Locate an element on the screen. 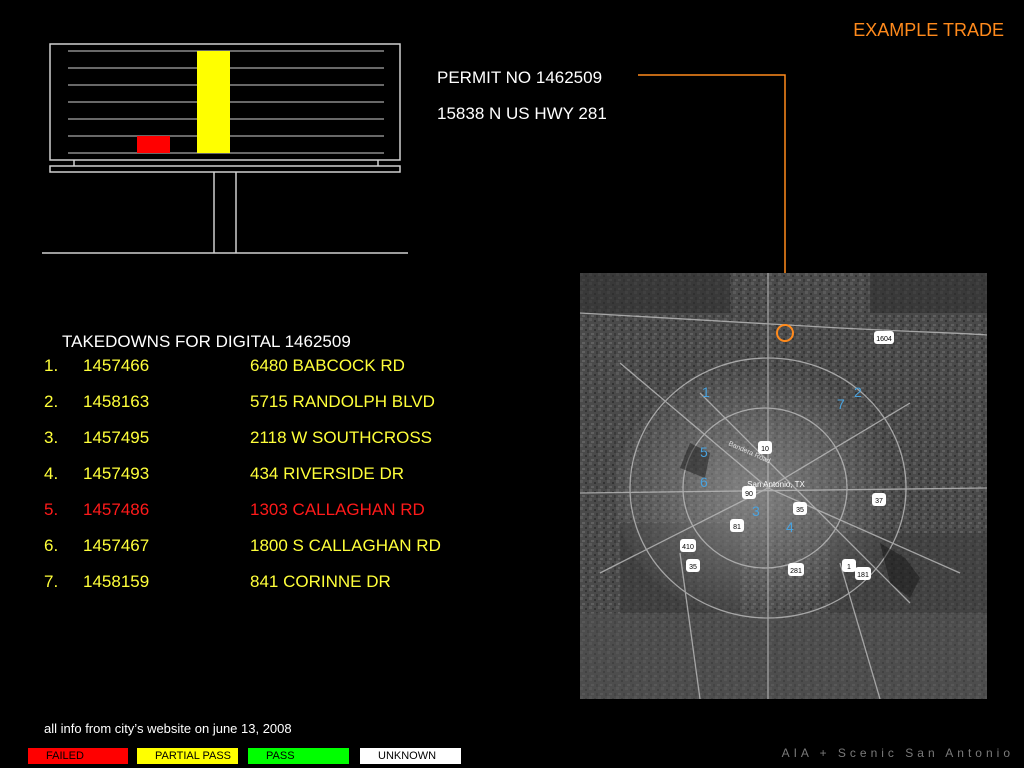 The image size is (1024, 768). highway-shield-35b: 35 is located at coordinates (693, 565).